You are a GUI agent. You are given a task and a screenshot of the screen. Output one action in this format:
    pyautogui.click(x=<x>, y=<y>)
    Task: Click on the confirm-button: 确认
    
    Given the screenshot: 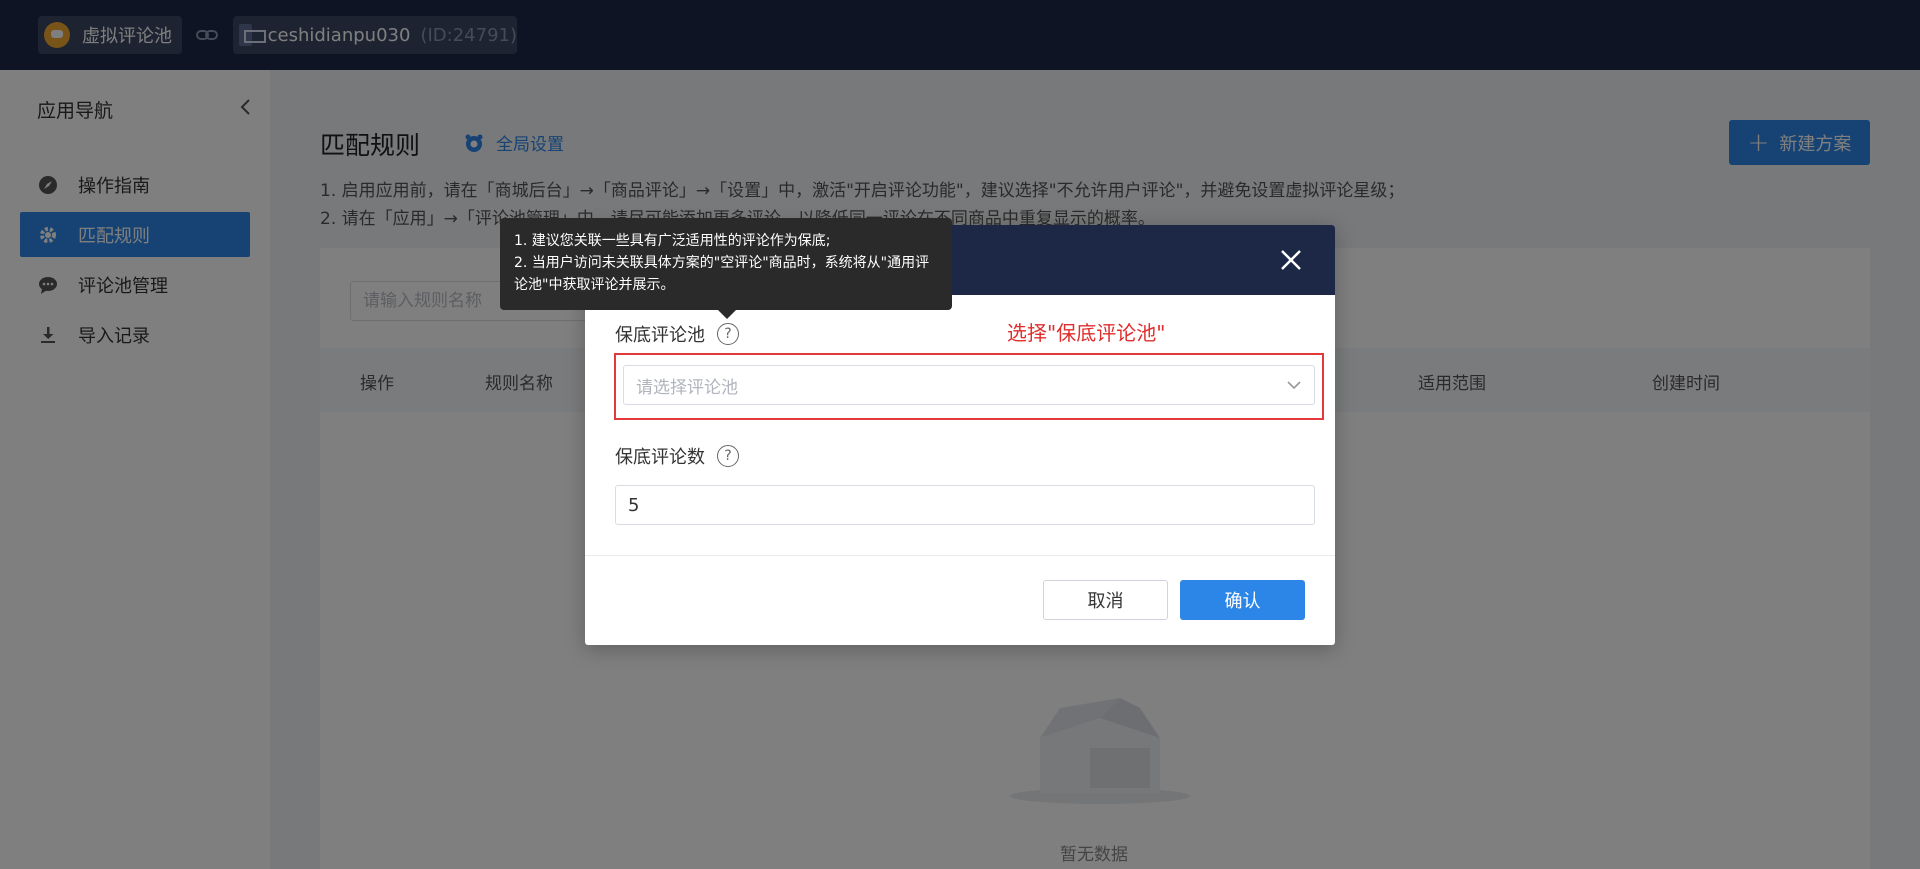 What is the action you would take?
    pyautogui.click(x=1242, y=600)
    